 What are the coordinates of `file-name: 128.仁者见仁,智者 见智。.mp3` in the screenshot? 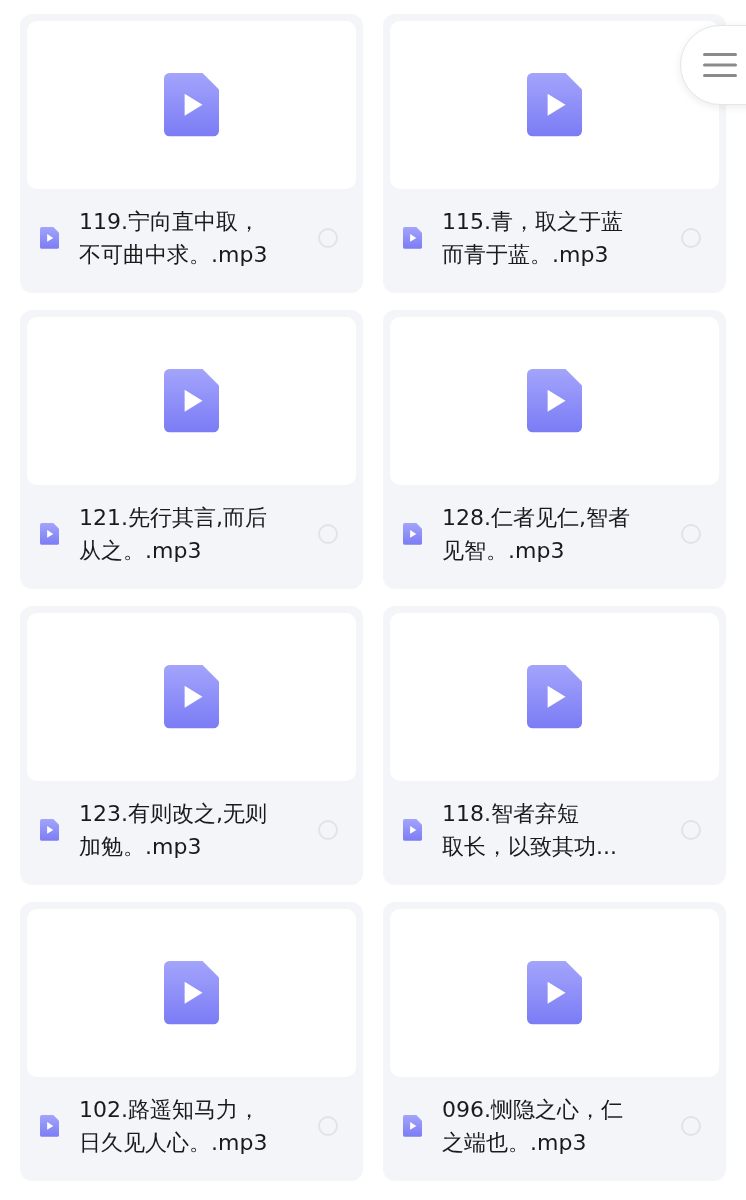 It's located at (536, 534).